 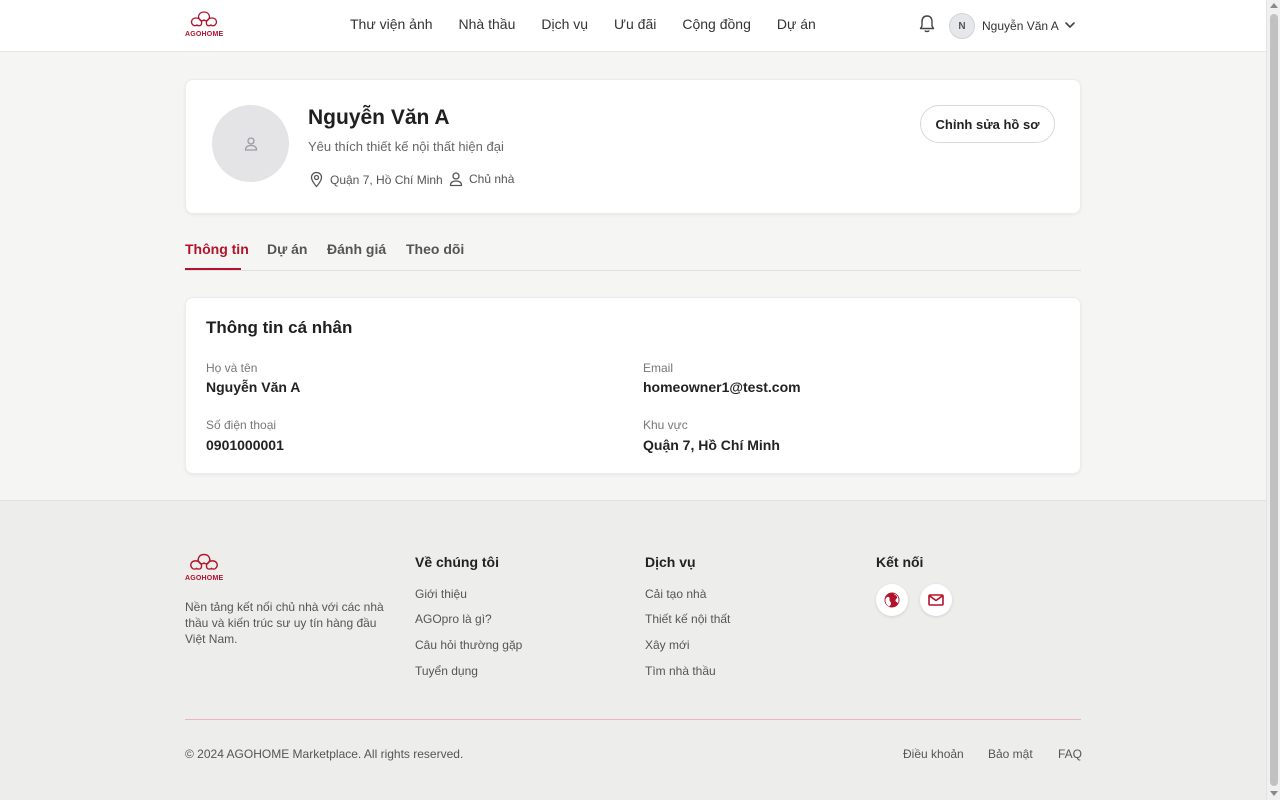 I want to click on scroll-thumb, so click(x=1274, y=400).